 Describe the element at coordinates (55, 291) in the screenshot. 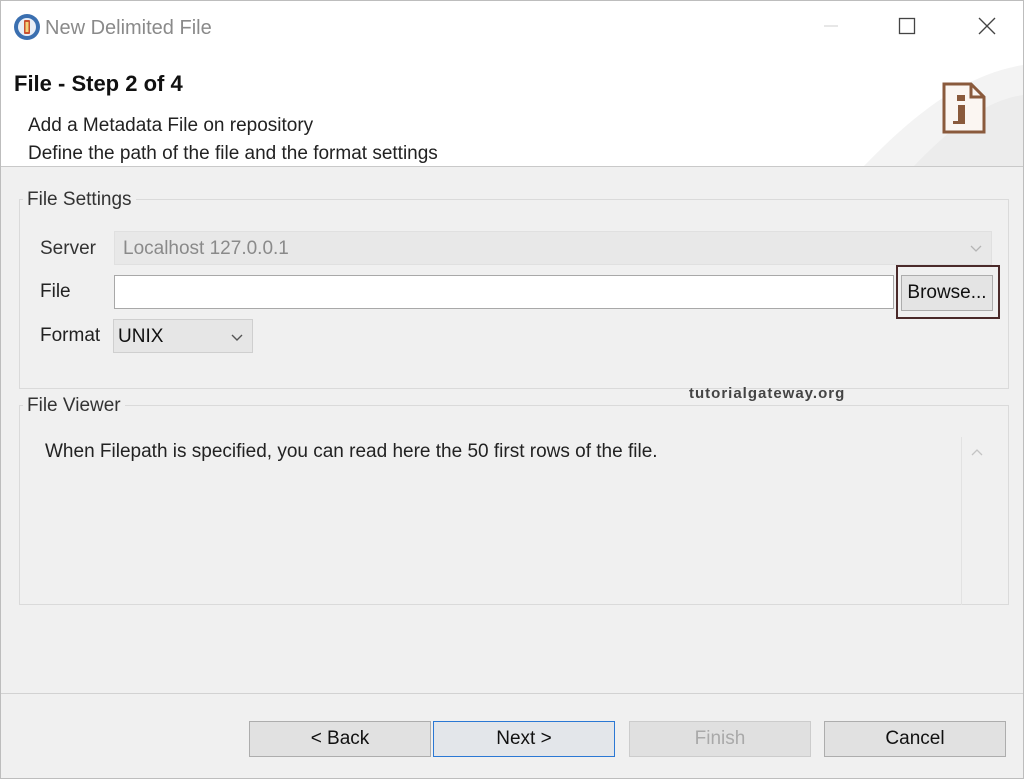

I see `file-label: File` at that location.